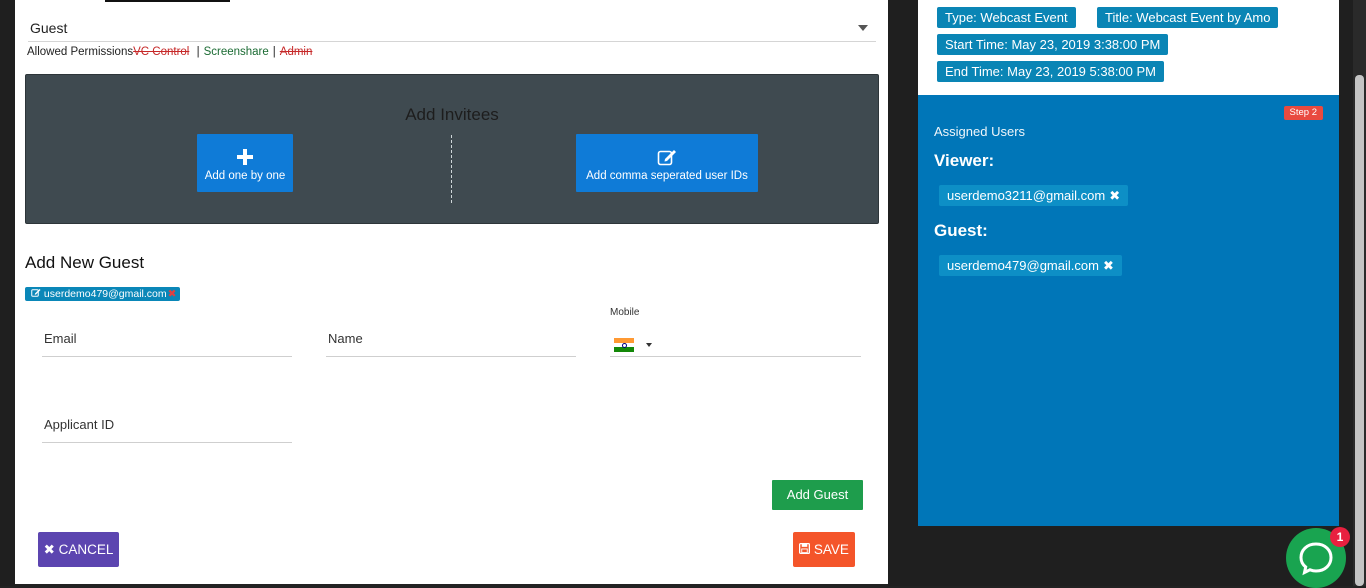 The width and height of the screenshot is (1366, 588). I want to click on tab-indicator, so click(167, 1).